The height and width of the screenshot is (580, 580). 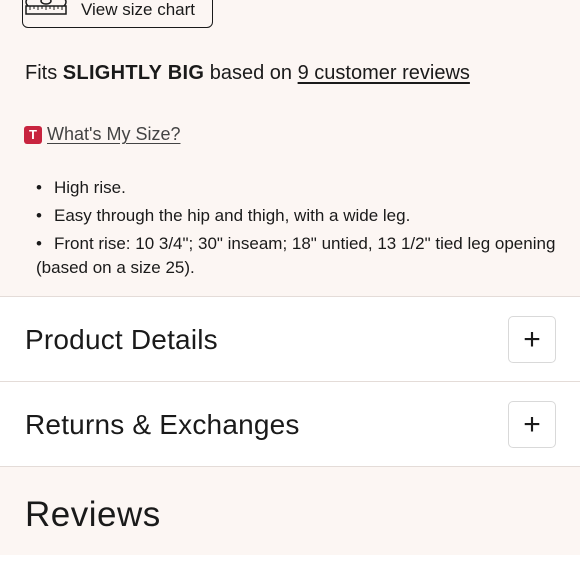 I want to click on accordion-returns-exchanges: Returns & Exchanges +, so click(x=290, y=424).